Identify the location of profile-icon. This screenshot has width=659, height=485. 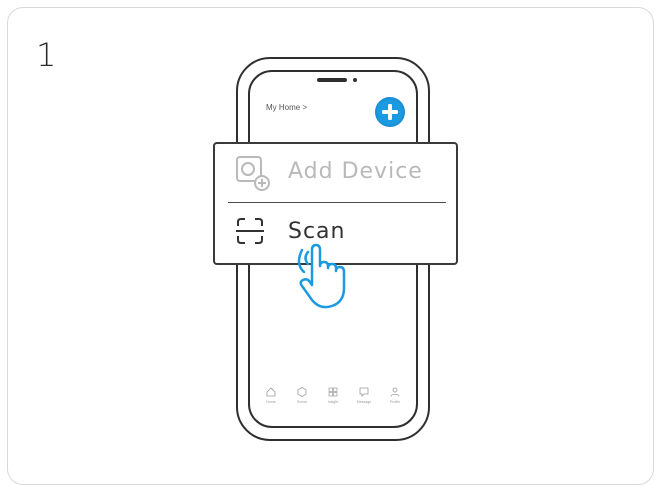
(395, 392).